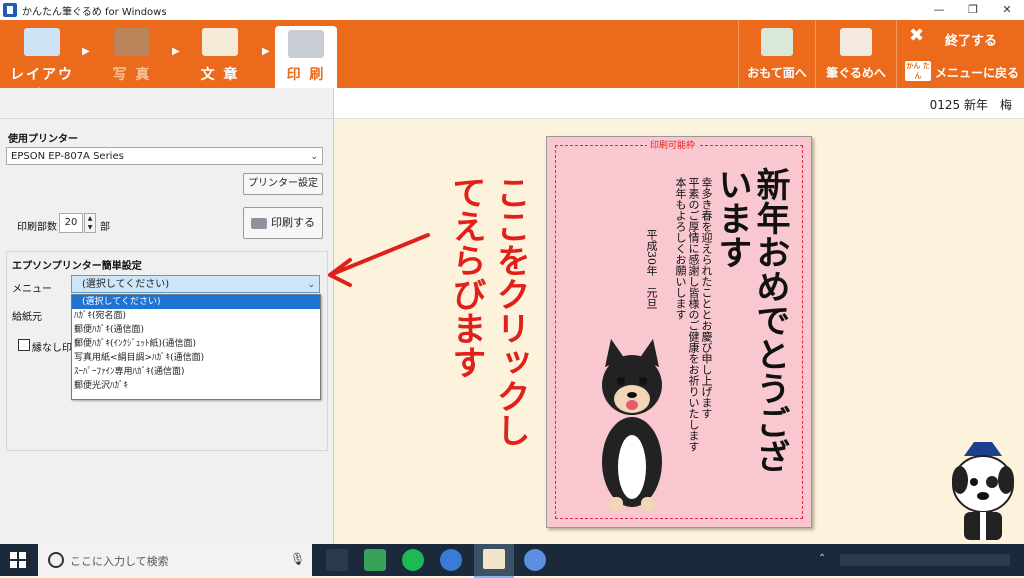 The height and width of the screenshot is (578, 1024). I want to click on message-line: 幸多き春を迎えられたことと, so click(706, 248).